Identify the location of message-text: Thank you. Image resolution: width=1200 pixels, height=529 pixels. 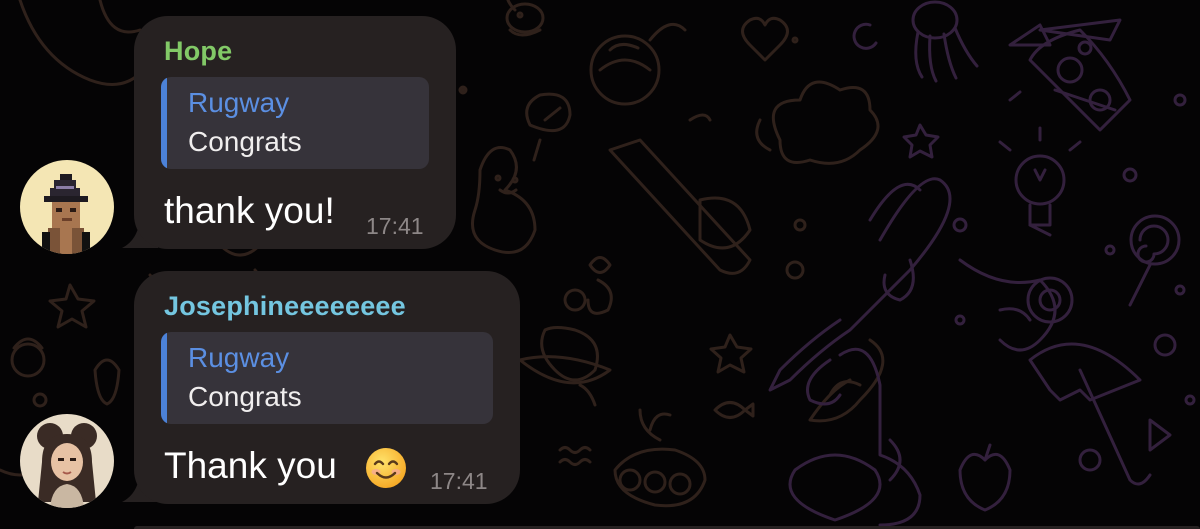
(250, 465).